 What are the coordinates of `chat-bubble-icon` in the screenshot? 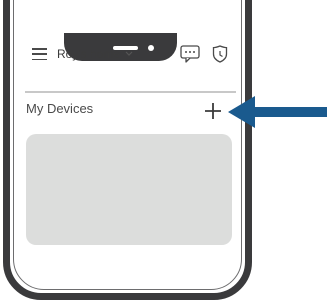 It's located at (190, 56).